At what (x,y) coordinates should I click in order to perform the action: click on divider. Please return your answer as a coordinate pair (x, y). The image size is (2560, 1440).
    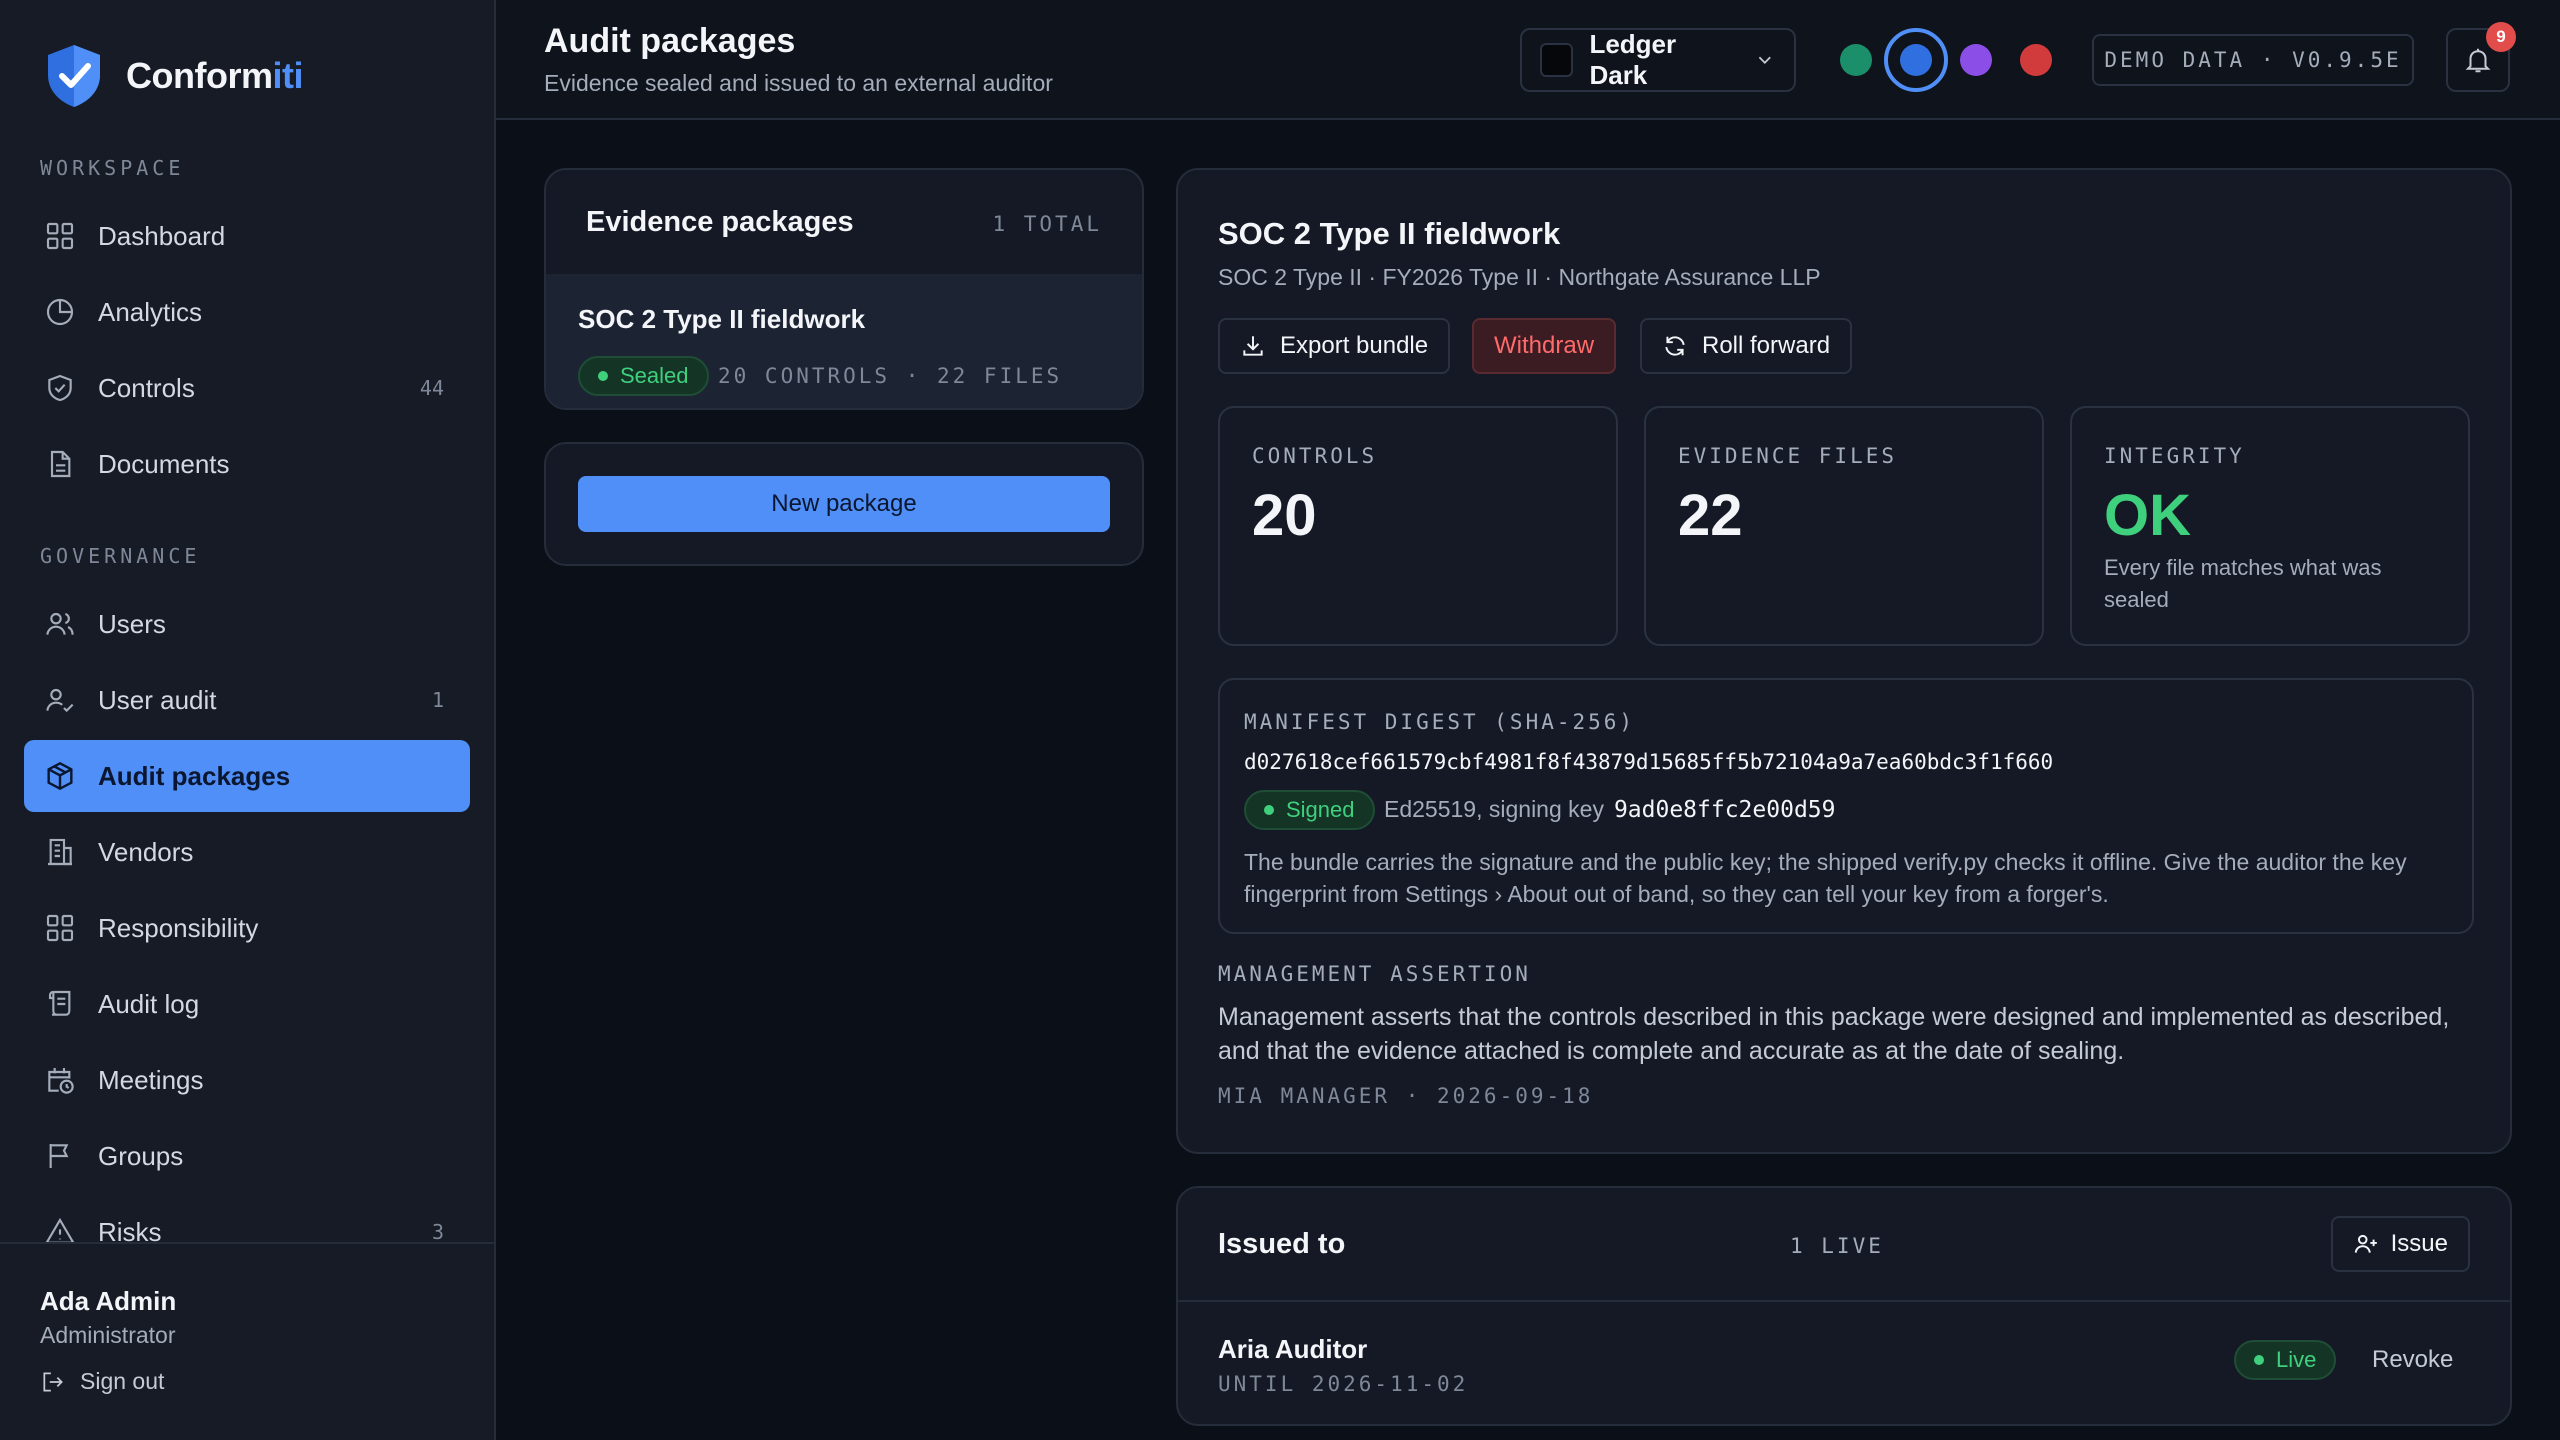
    Looking at the image, I should click on (1844, 1301).